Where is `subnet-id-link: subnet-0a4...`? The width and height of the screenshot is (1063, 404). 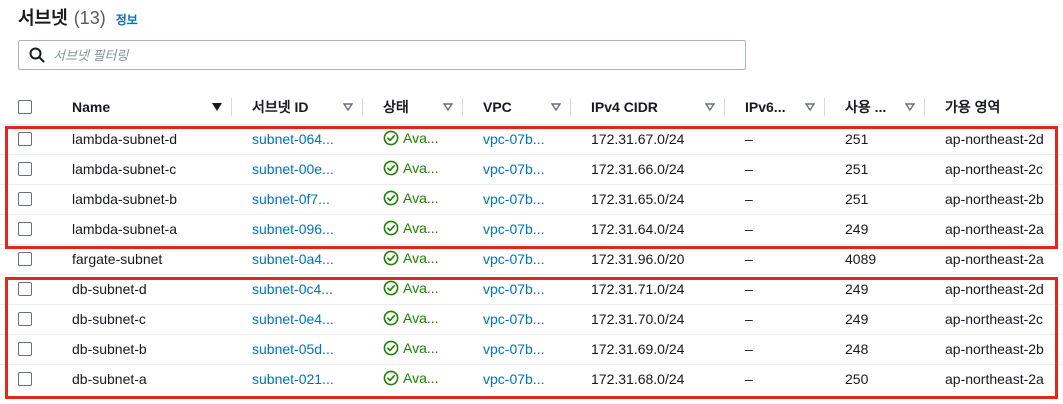
subnet-id-link: subnet-0a4... is located at coordinates (293, 259).